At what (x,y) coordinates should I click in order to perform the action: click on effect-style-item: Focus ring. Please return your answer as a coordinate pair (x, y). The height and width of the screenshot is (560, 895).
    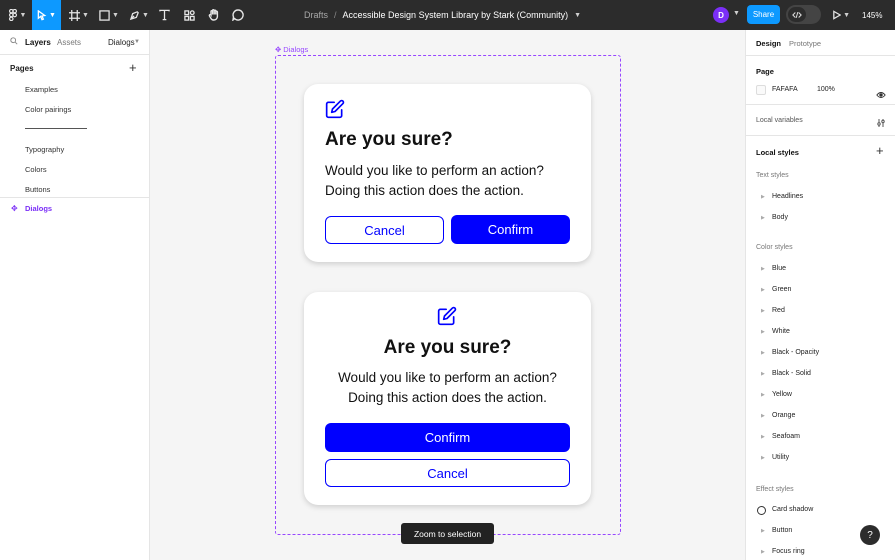
    Looking at the image, I should click on (788, 551).